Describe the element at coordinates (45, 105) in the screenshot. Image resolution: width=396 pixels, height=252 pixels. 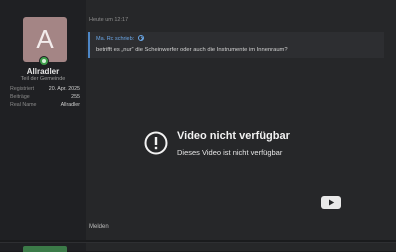
I see `stat-row: Real Name Allradler` at that location.